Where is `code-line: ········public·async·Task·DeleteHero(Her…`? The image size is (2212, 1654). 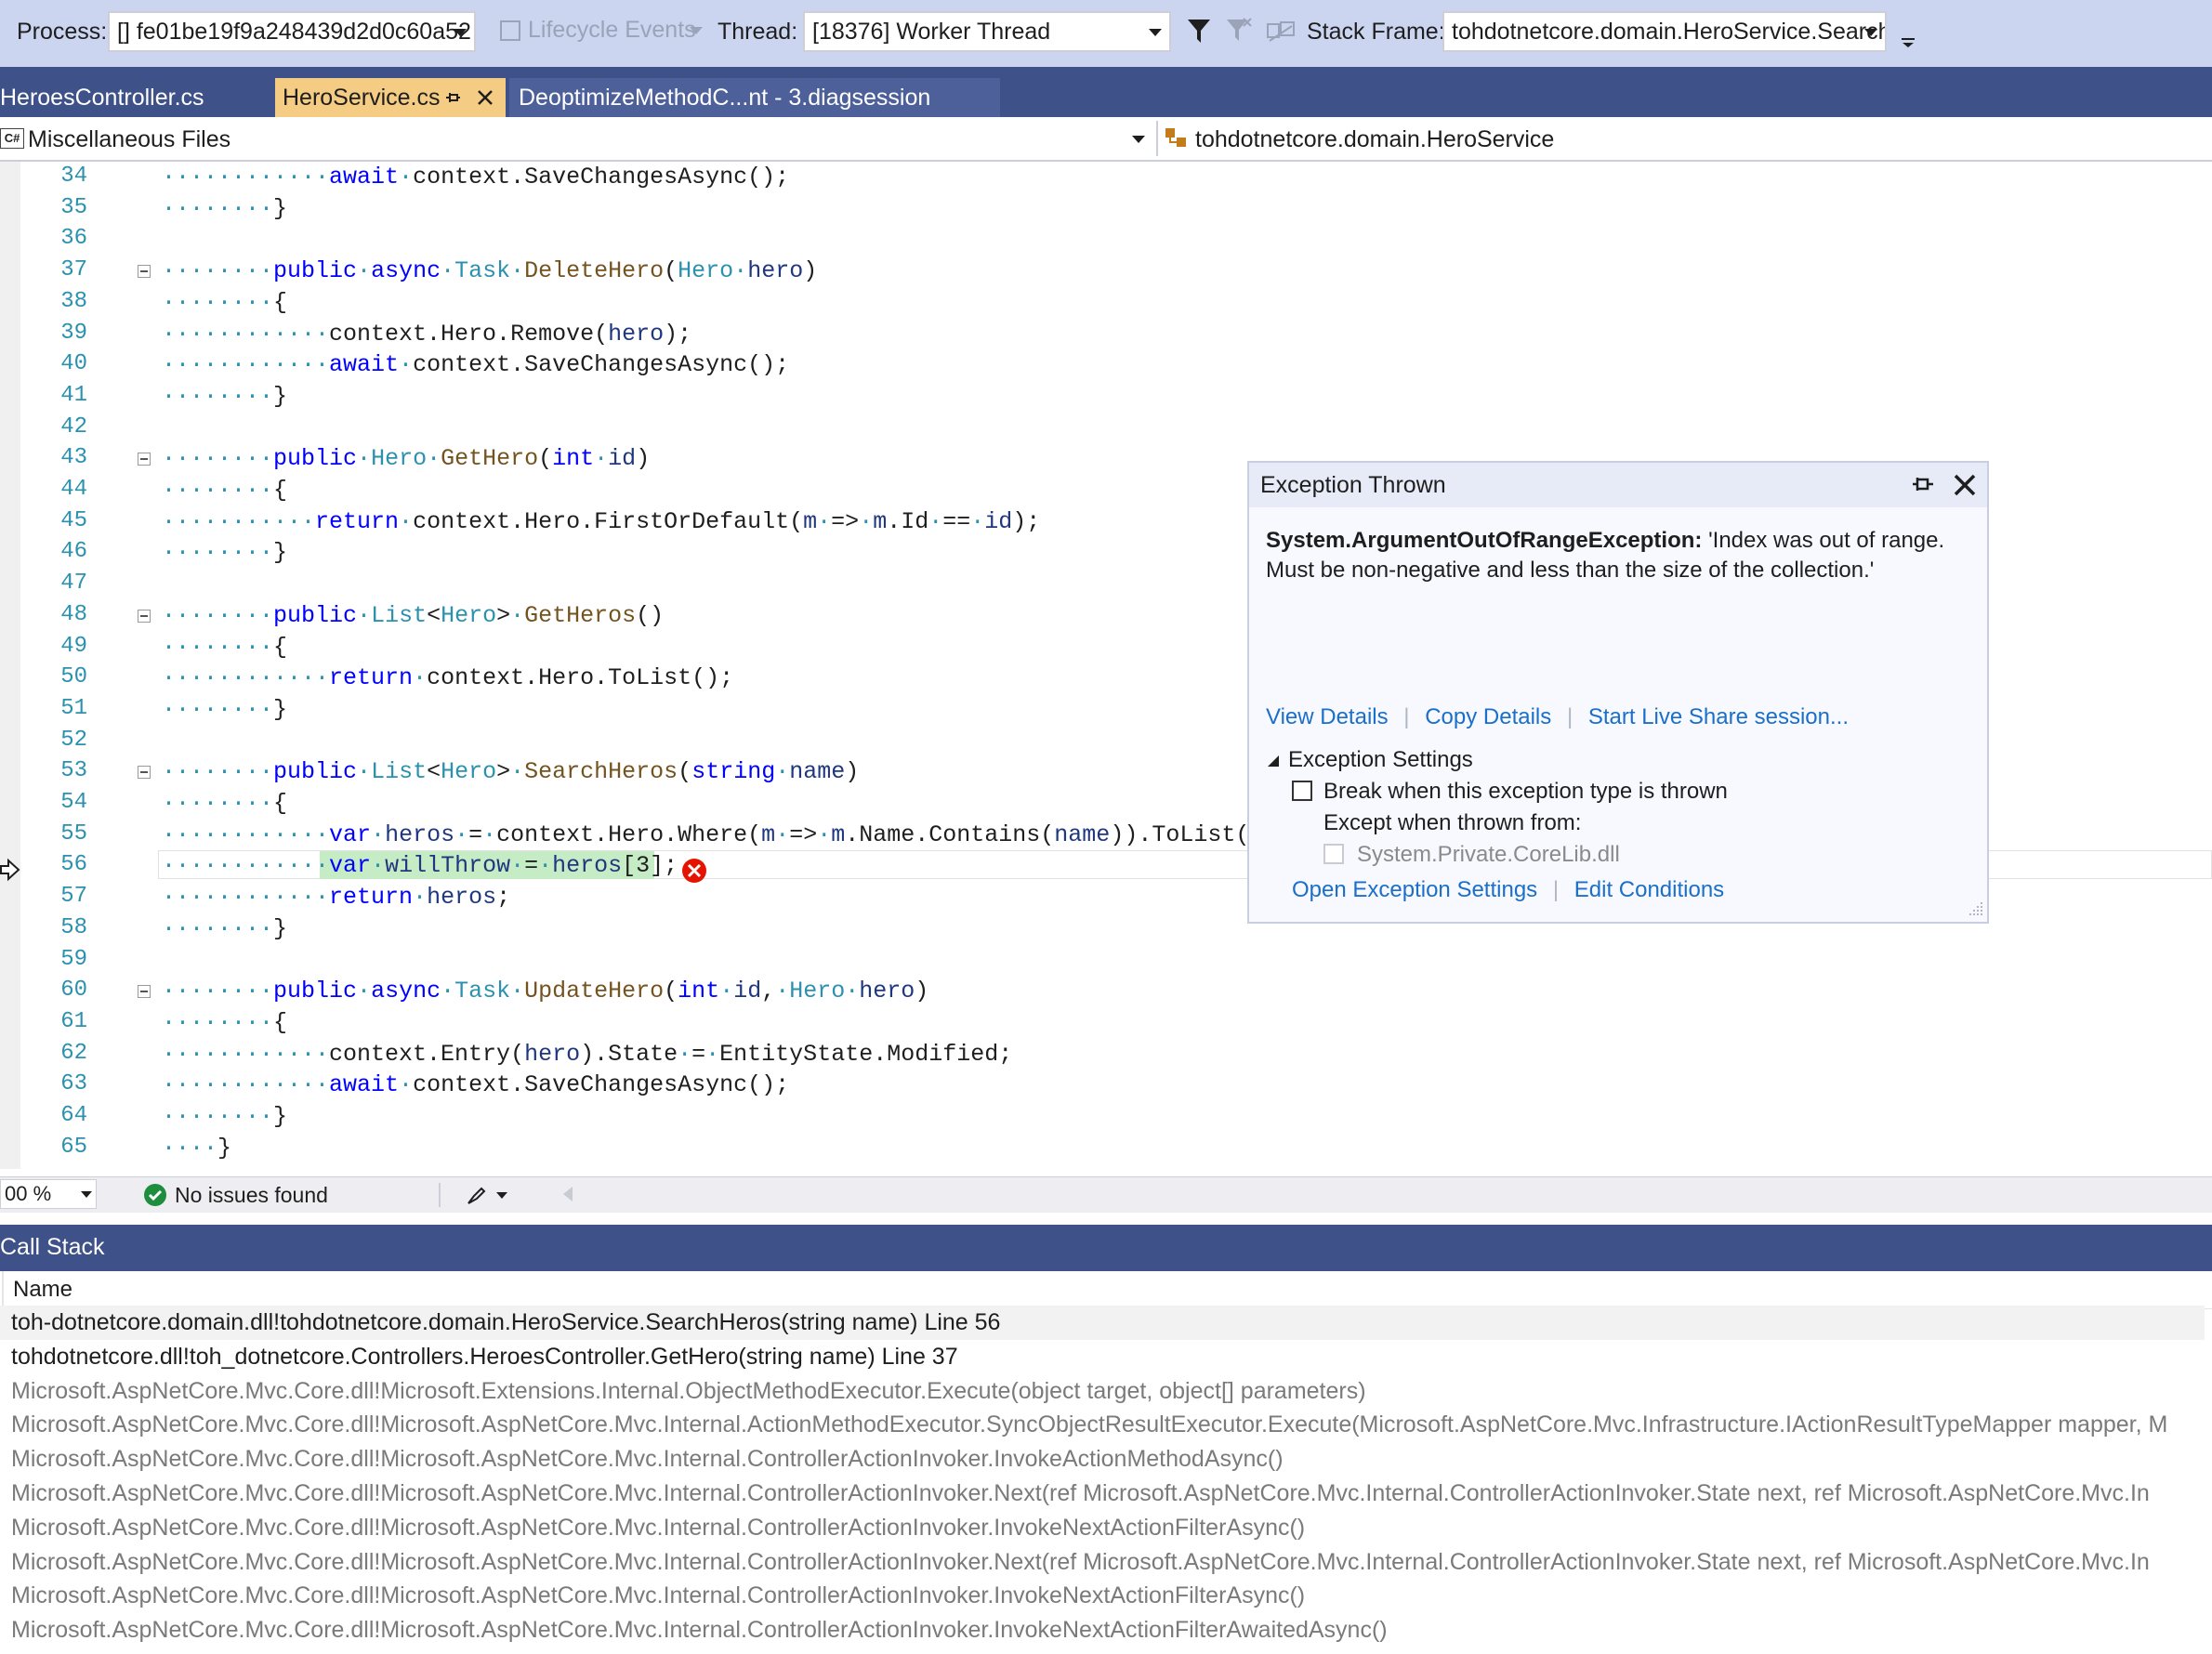
code-line: ········public·async·Task·DeleteHero(Her… is located at coordinates (490, 271).